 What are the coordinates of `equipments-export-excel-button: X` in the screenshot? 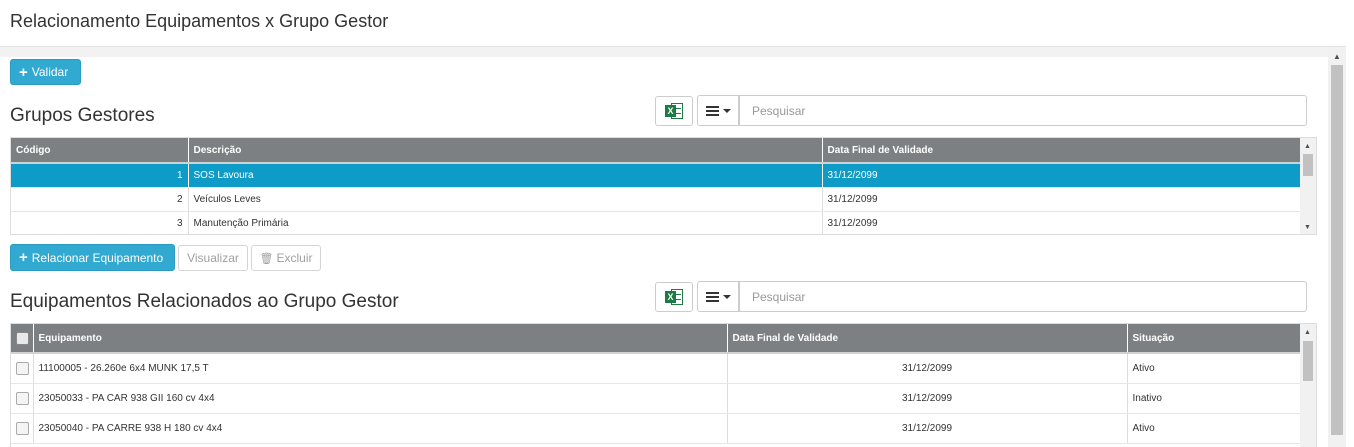 It's located at (674, 297).